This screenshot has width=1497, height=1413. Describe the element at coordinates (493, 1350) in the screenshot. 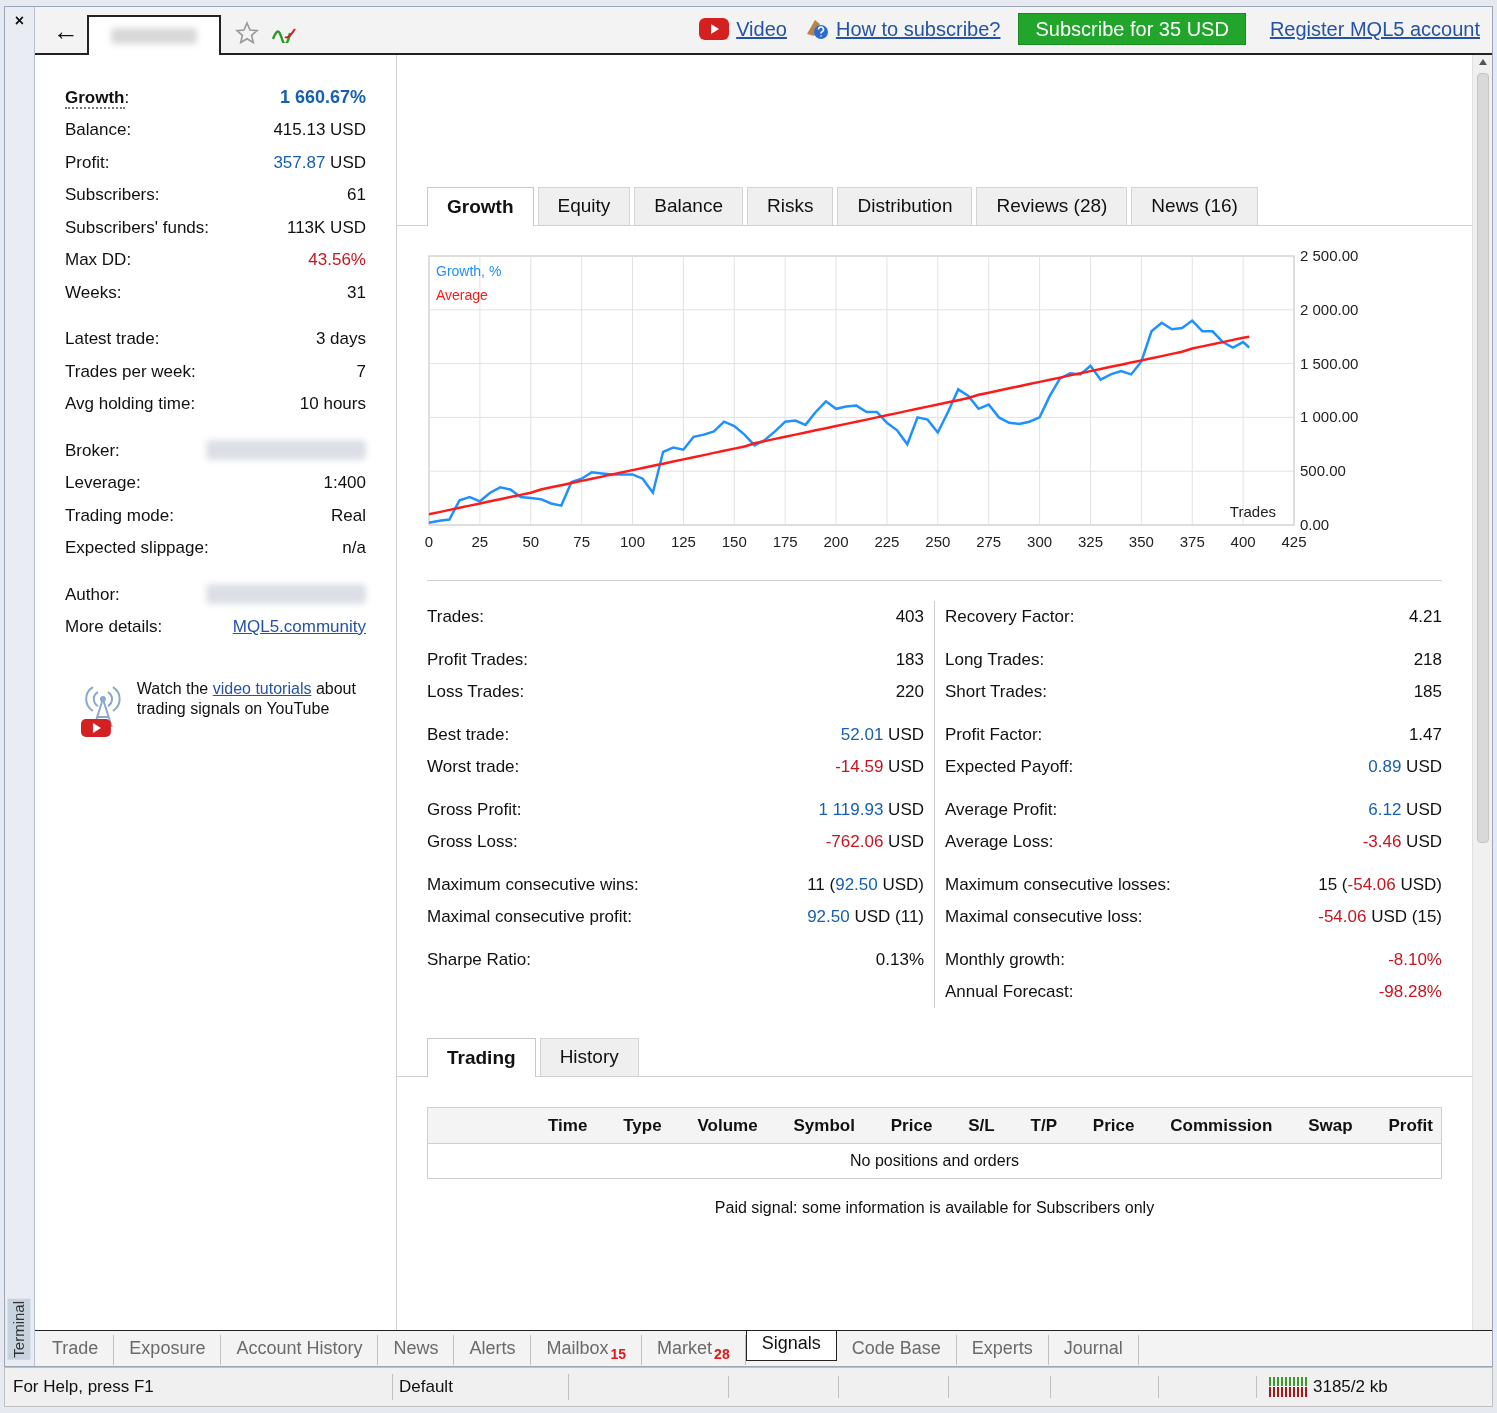

I see `tab: Alerts` at that location.